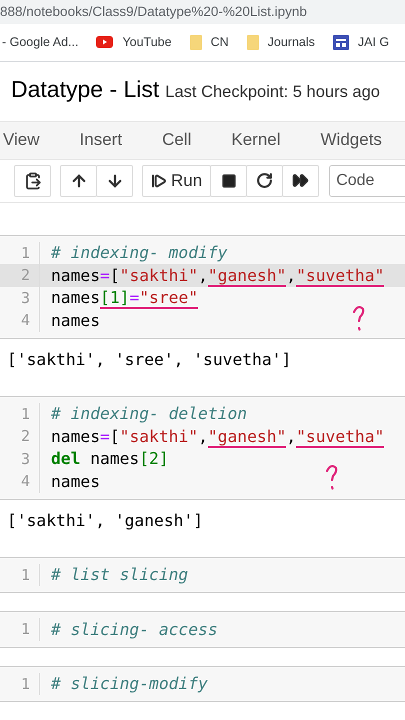  I want to click on arrow-down-icon, so click(115, 181).